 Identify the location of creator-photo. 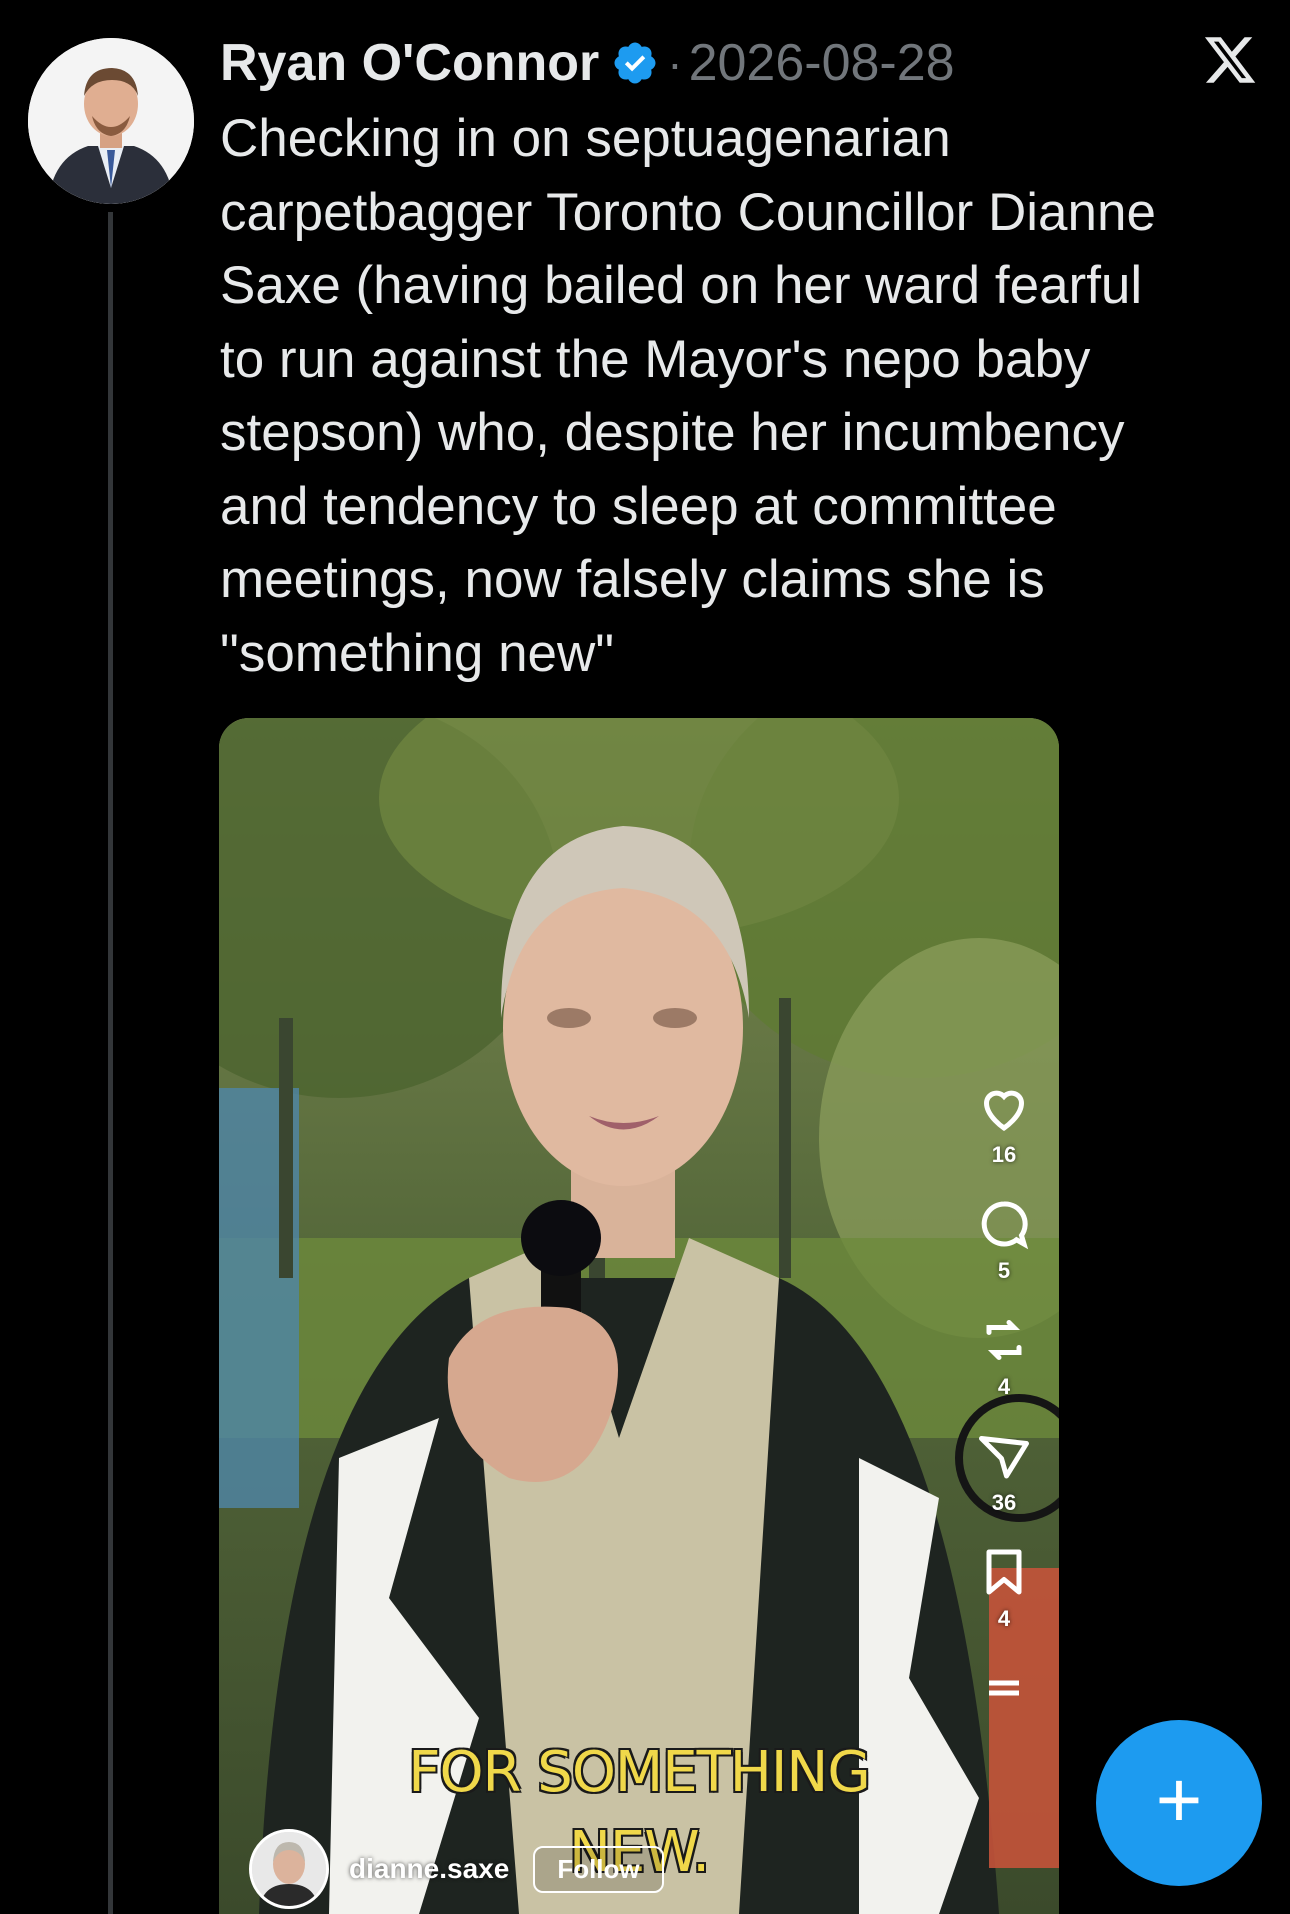
(289, 1869).